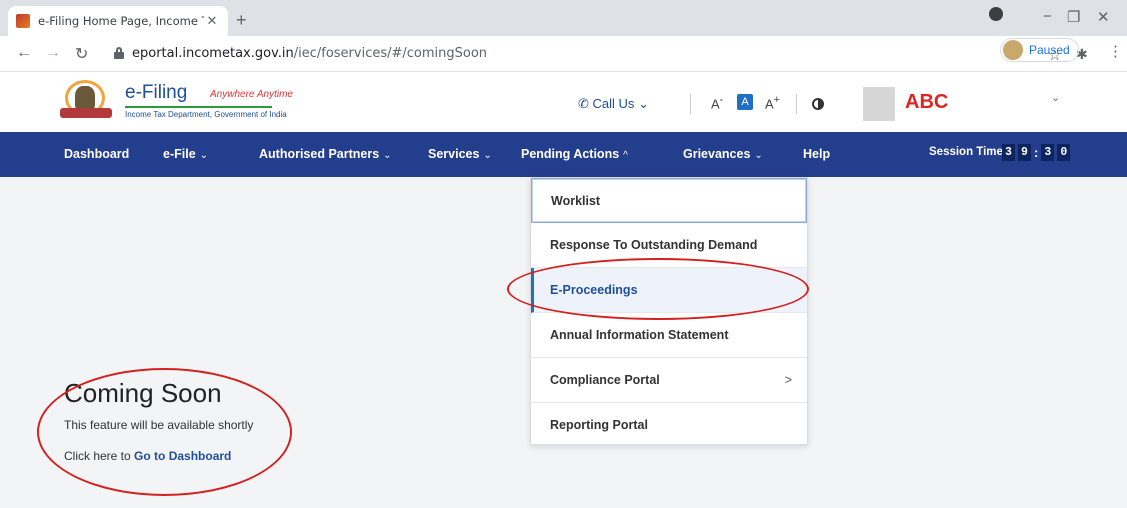 This screenshot has height=508, width=1127. Describe the element at coordinates (1073, 17) in the screenshot. I see `restore-icon: ❐` at that location.